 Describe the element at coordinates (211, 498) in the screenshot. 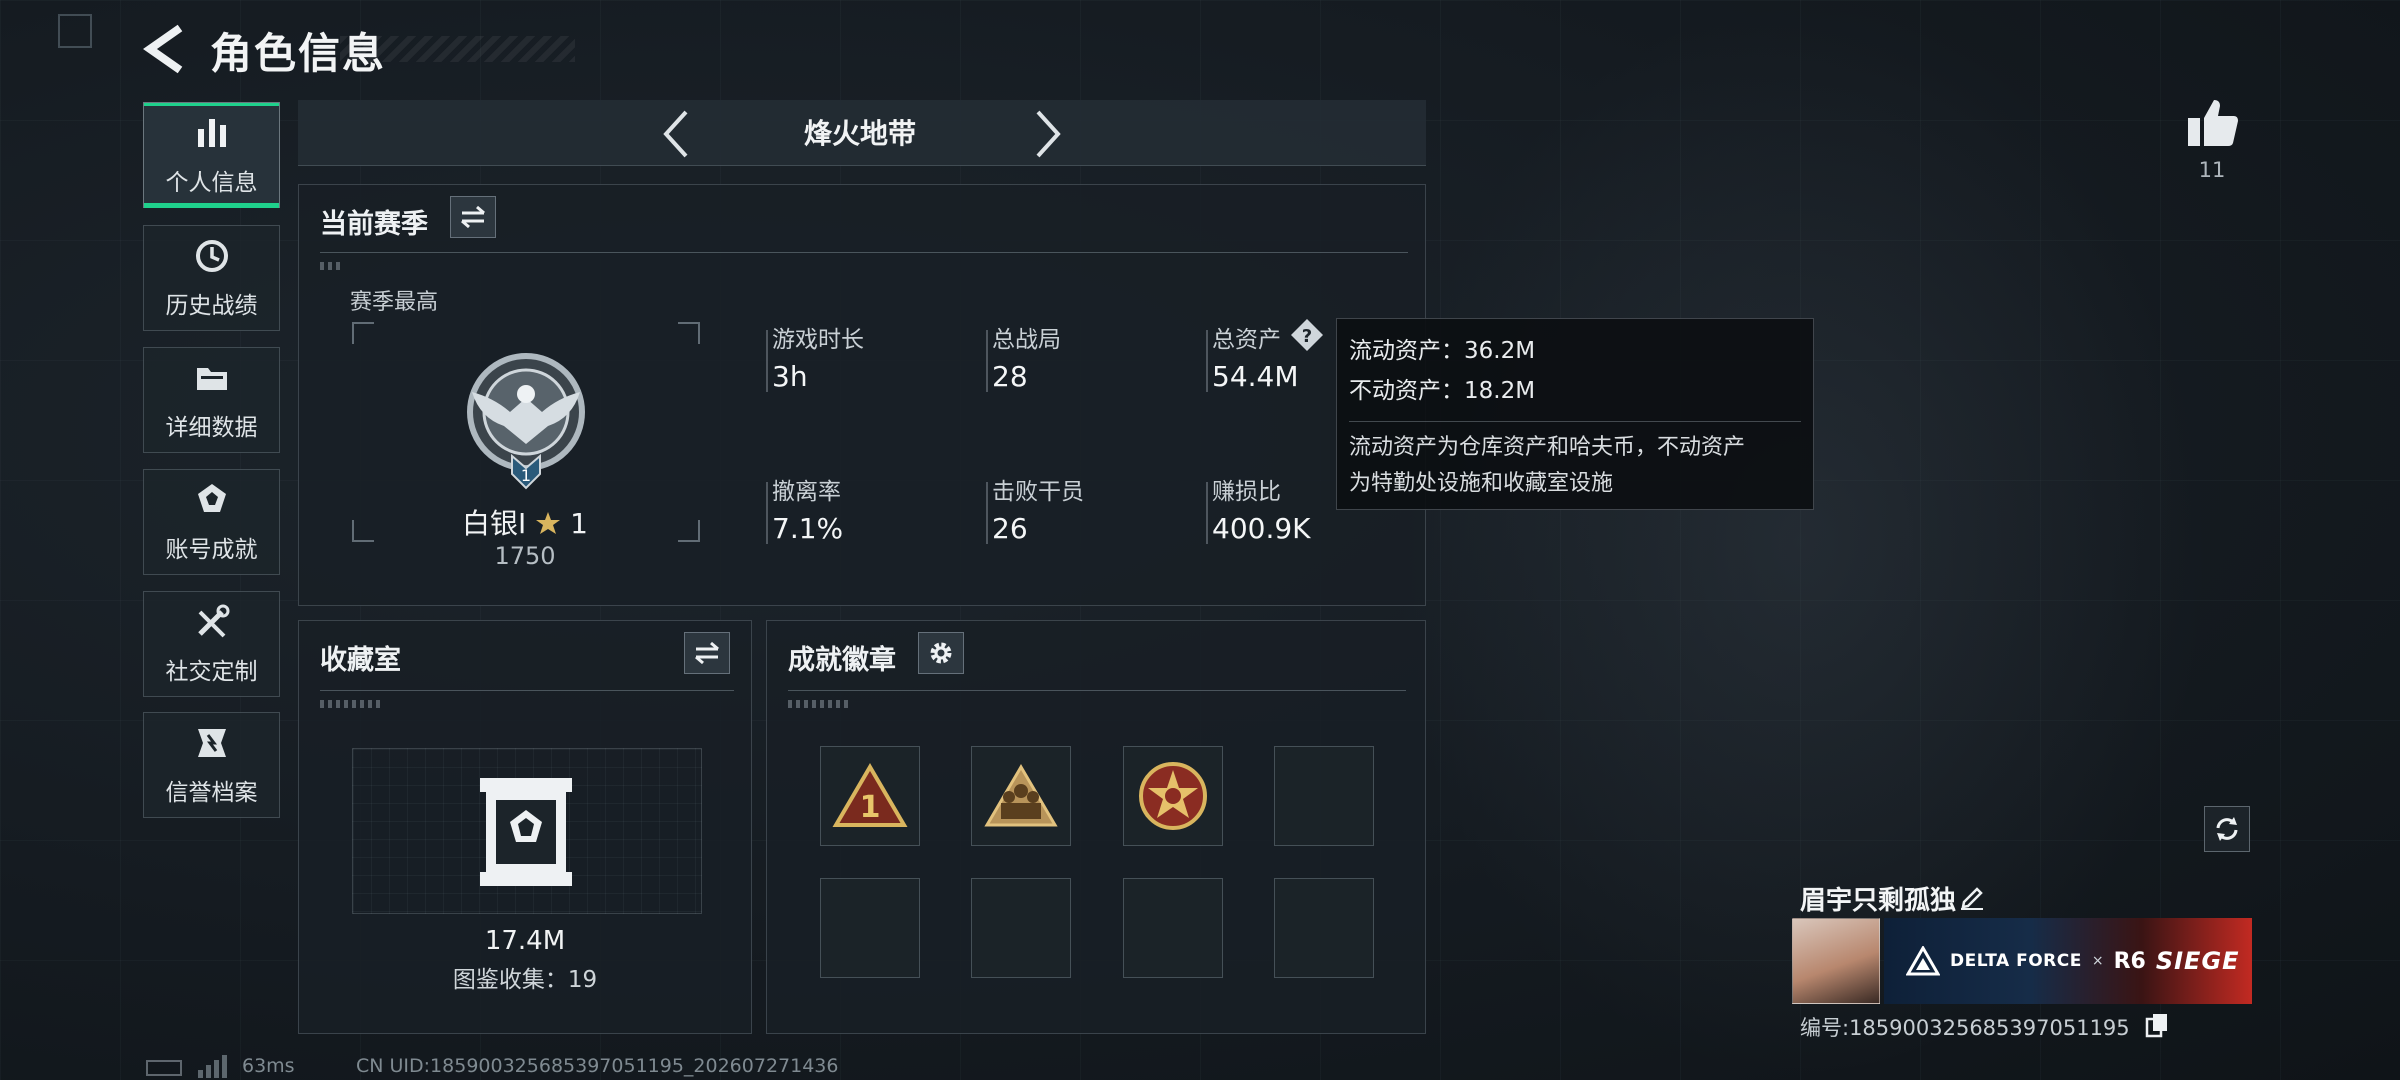

I see `achievement-icon` at that location.